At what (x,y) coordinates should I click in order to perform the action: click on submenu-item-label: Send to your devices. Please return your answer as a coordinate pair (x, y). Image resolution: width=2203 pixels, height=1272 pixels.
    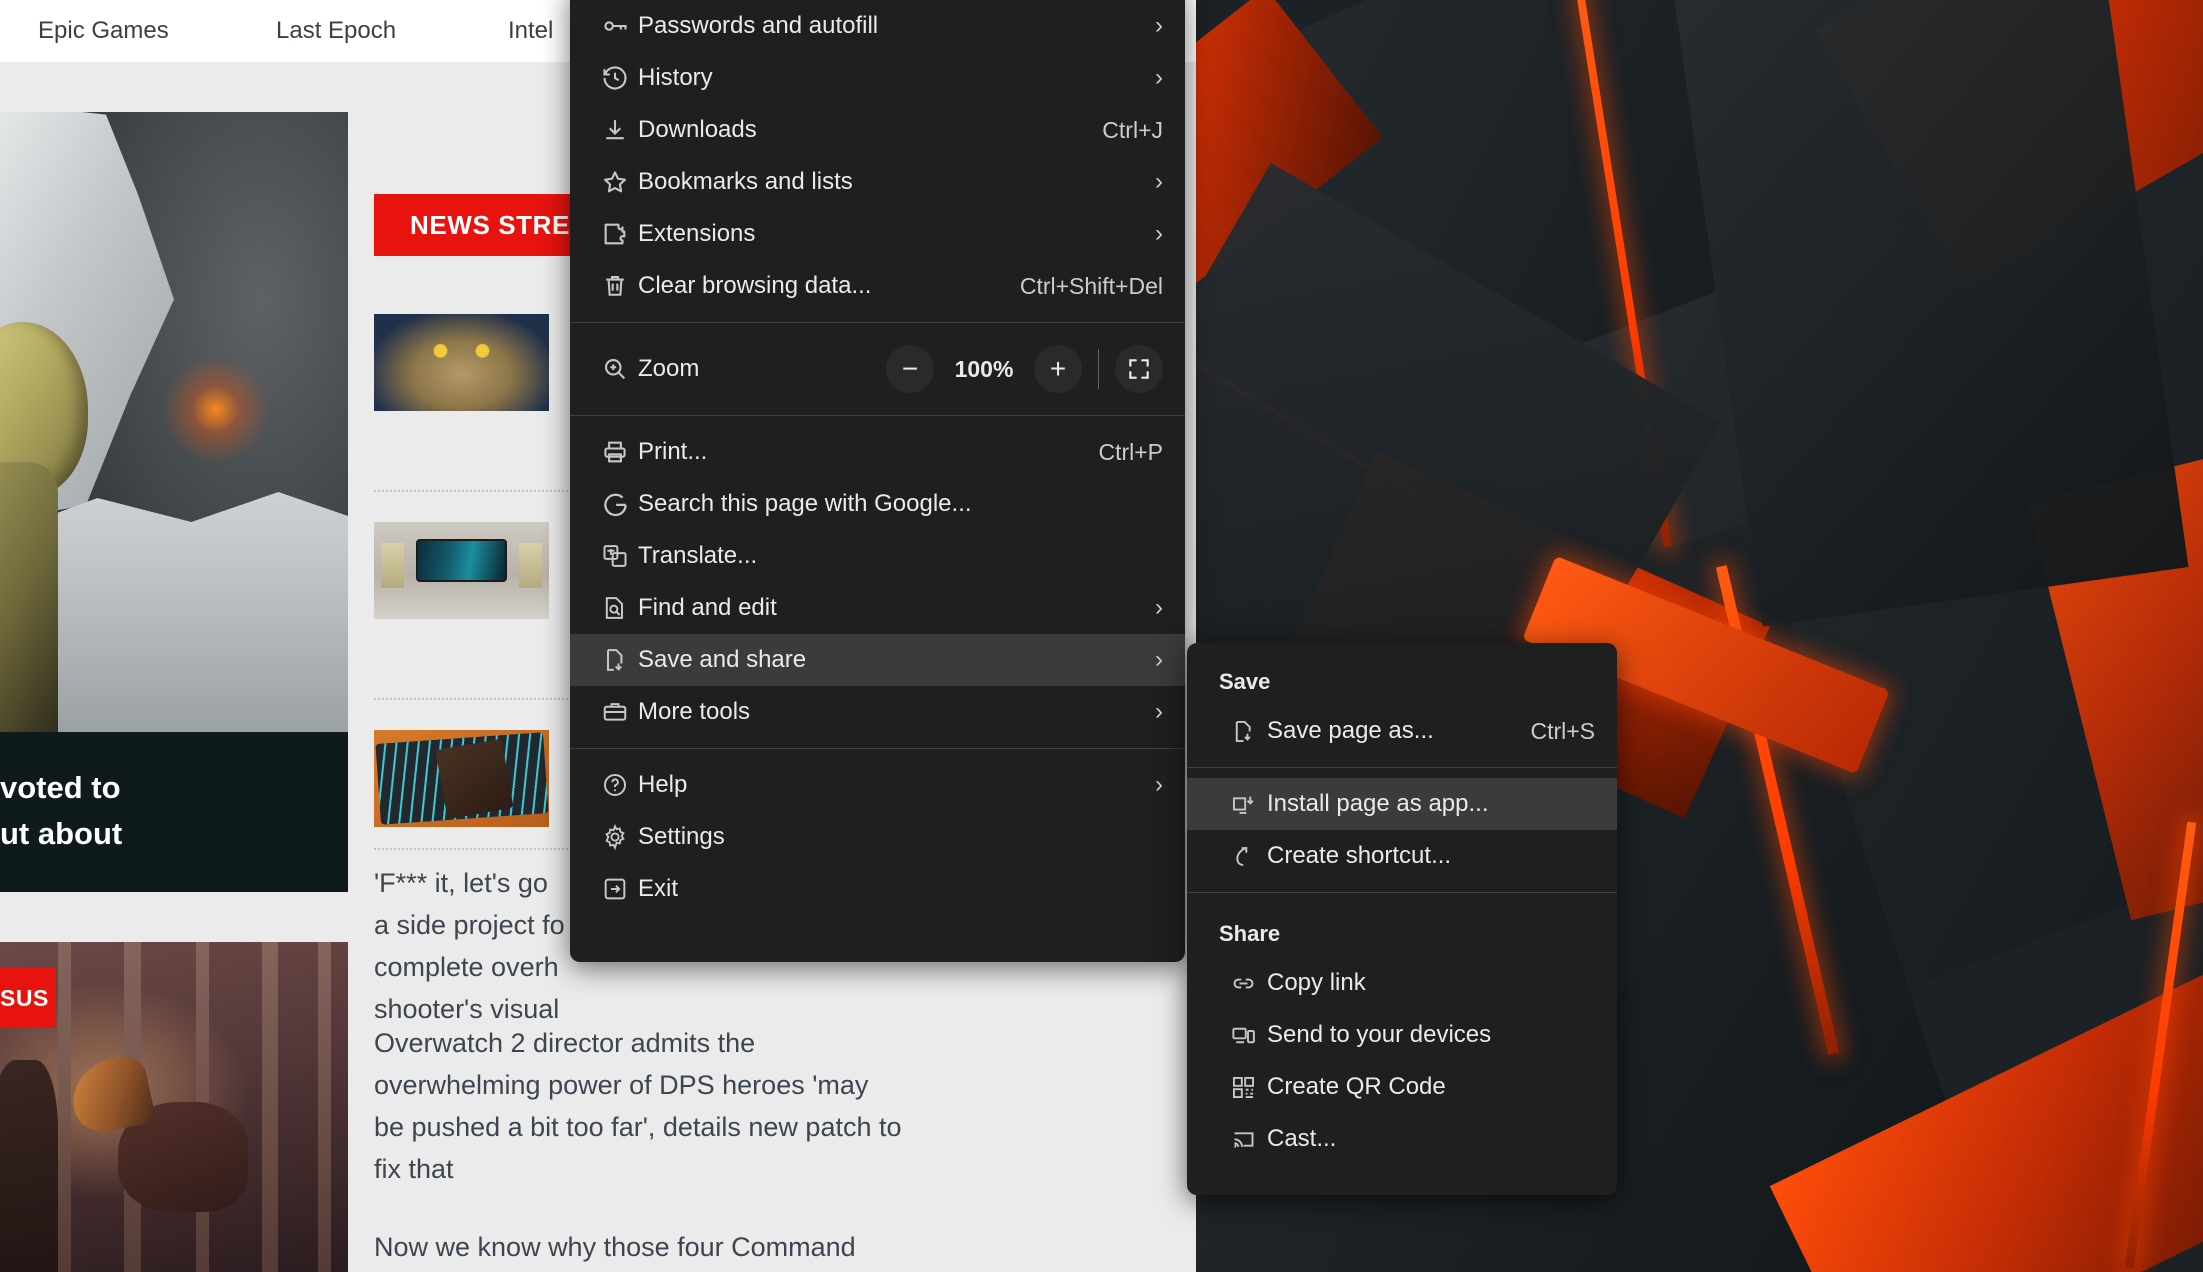
    Looking at the image, I should click on (1379, 1034).